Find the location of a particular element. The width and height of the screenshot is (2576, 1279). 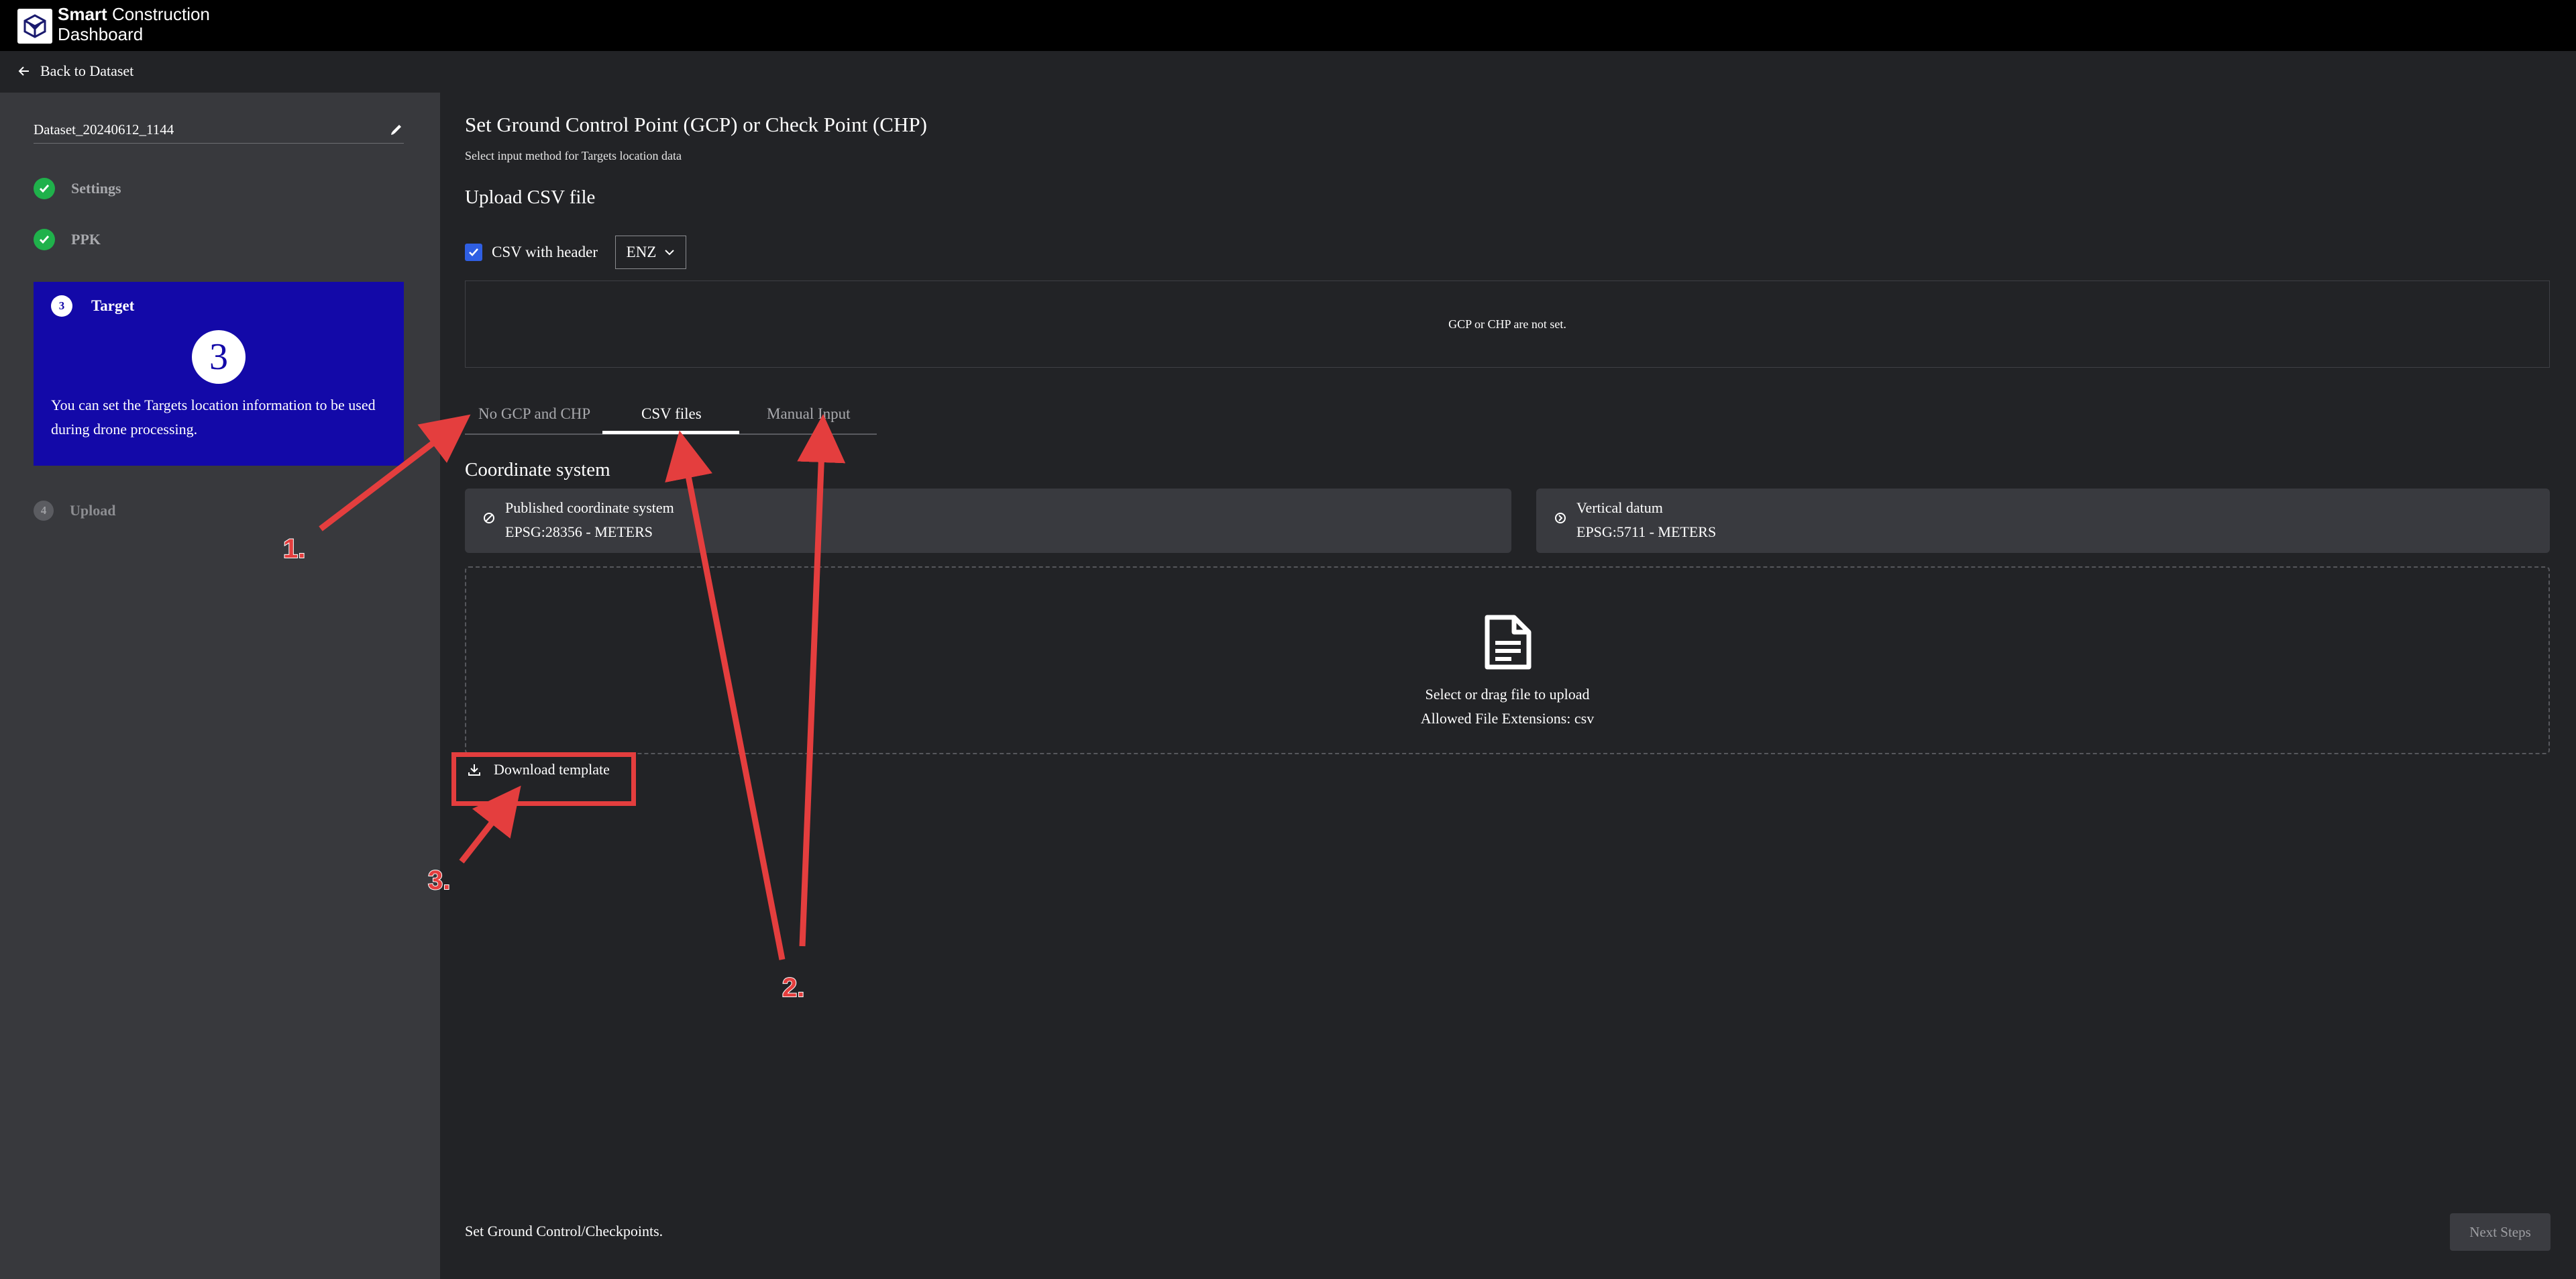

csv-header-checkbox is located at coordinates (473, 252).